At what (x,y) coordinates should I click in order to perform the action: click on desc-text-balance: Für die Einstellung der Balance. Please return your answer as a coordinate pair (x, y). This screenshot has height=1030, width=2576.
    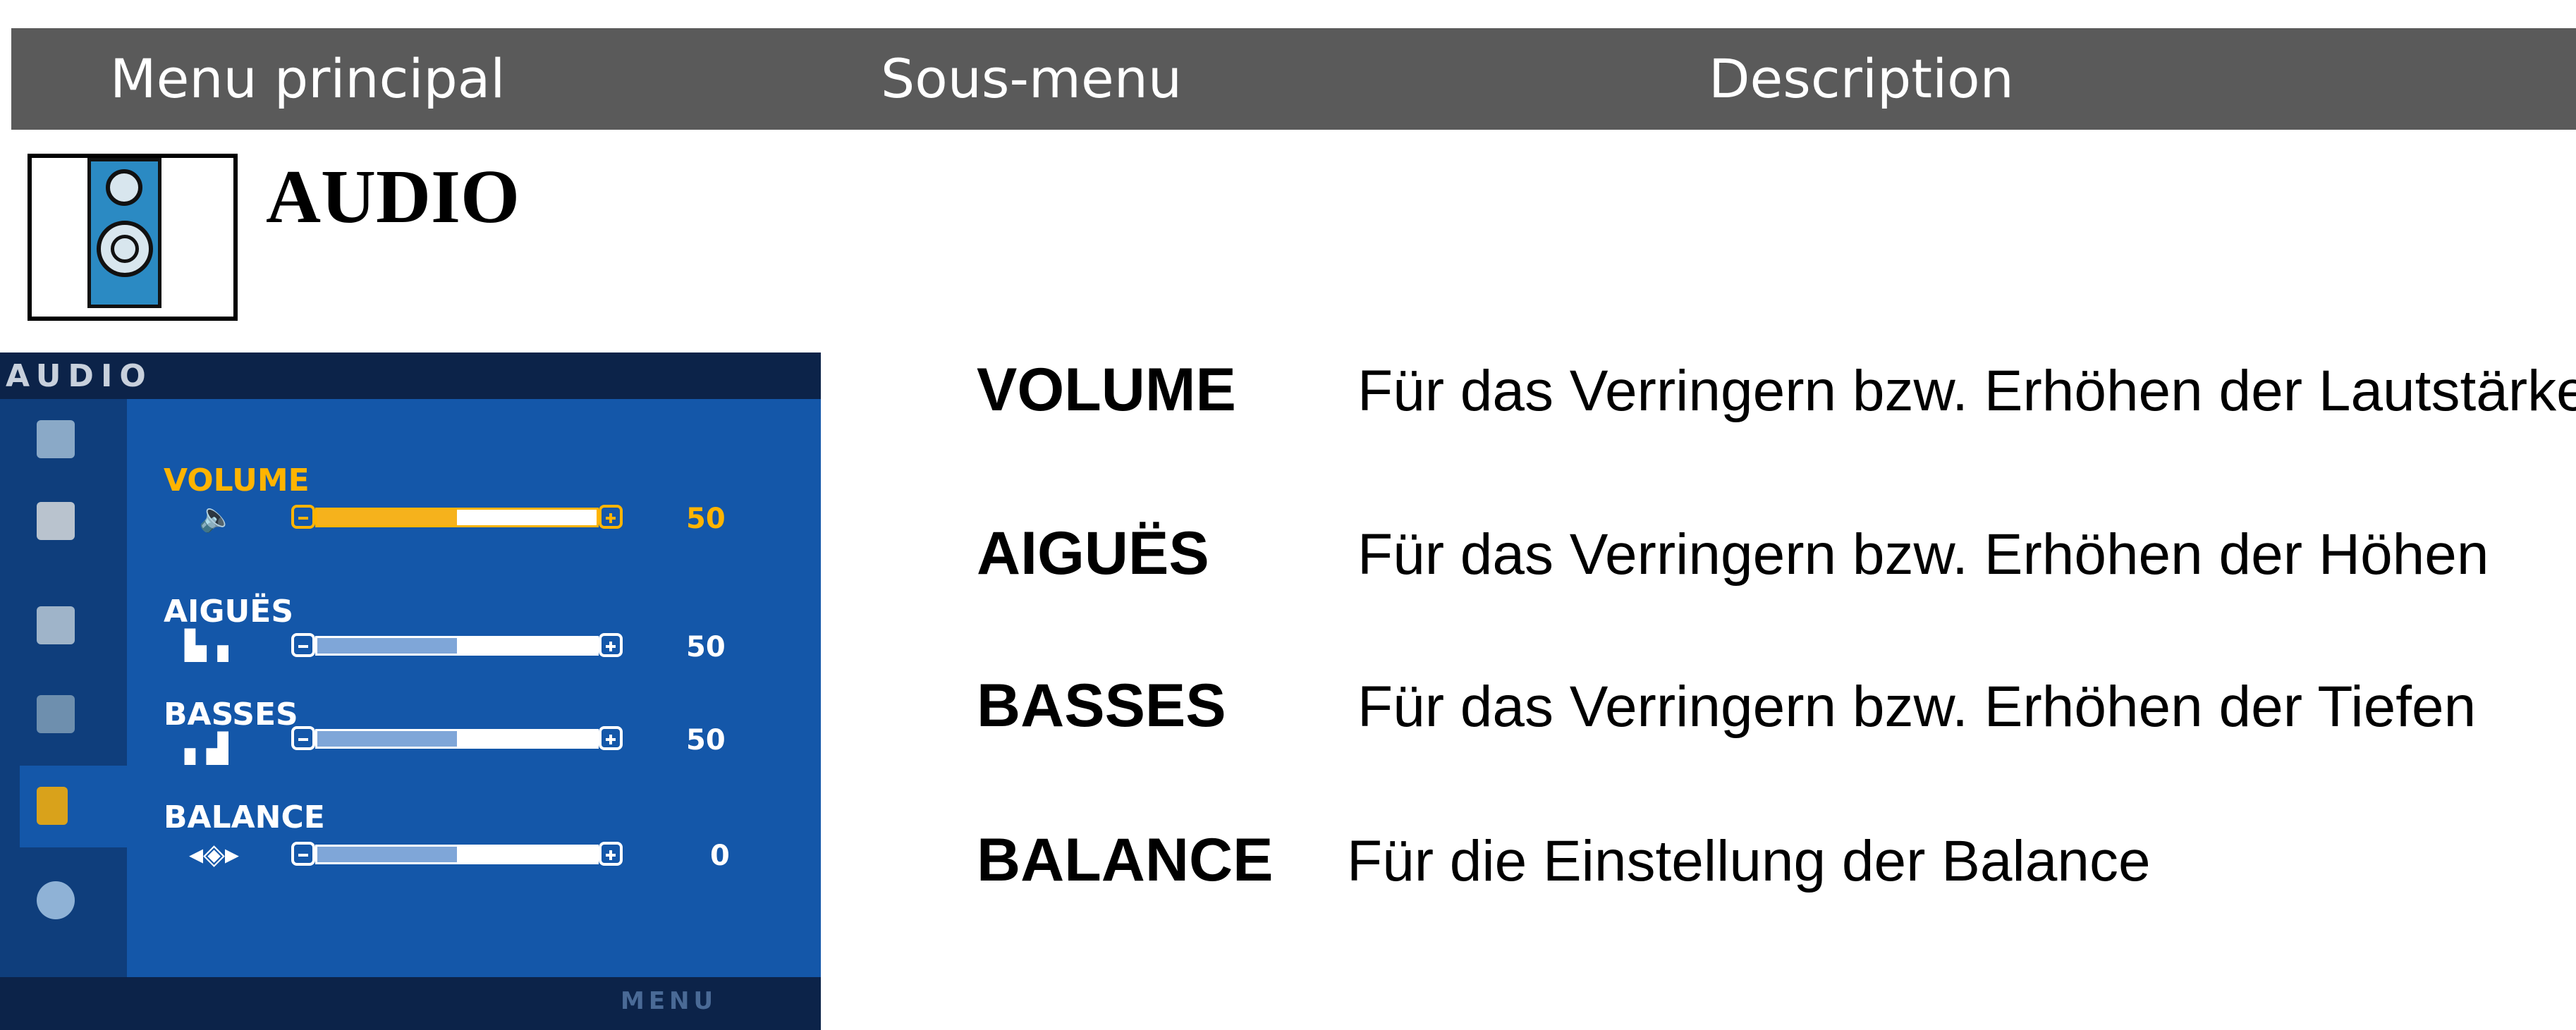
    Looking at the image, I should click on (1749, 861).